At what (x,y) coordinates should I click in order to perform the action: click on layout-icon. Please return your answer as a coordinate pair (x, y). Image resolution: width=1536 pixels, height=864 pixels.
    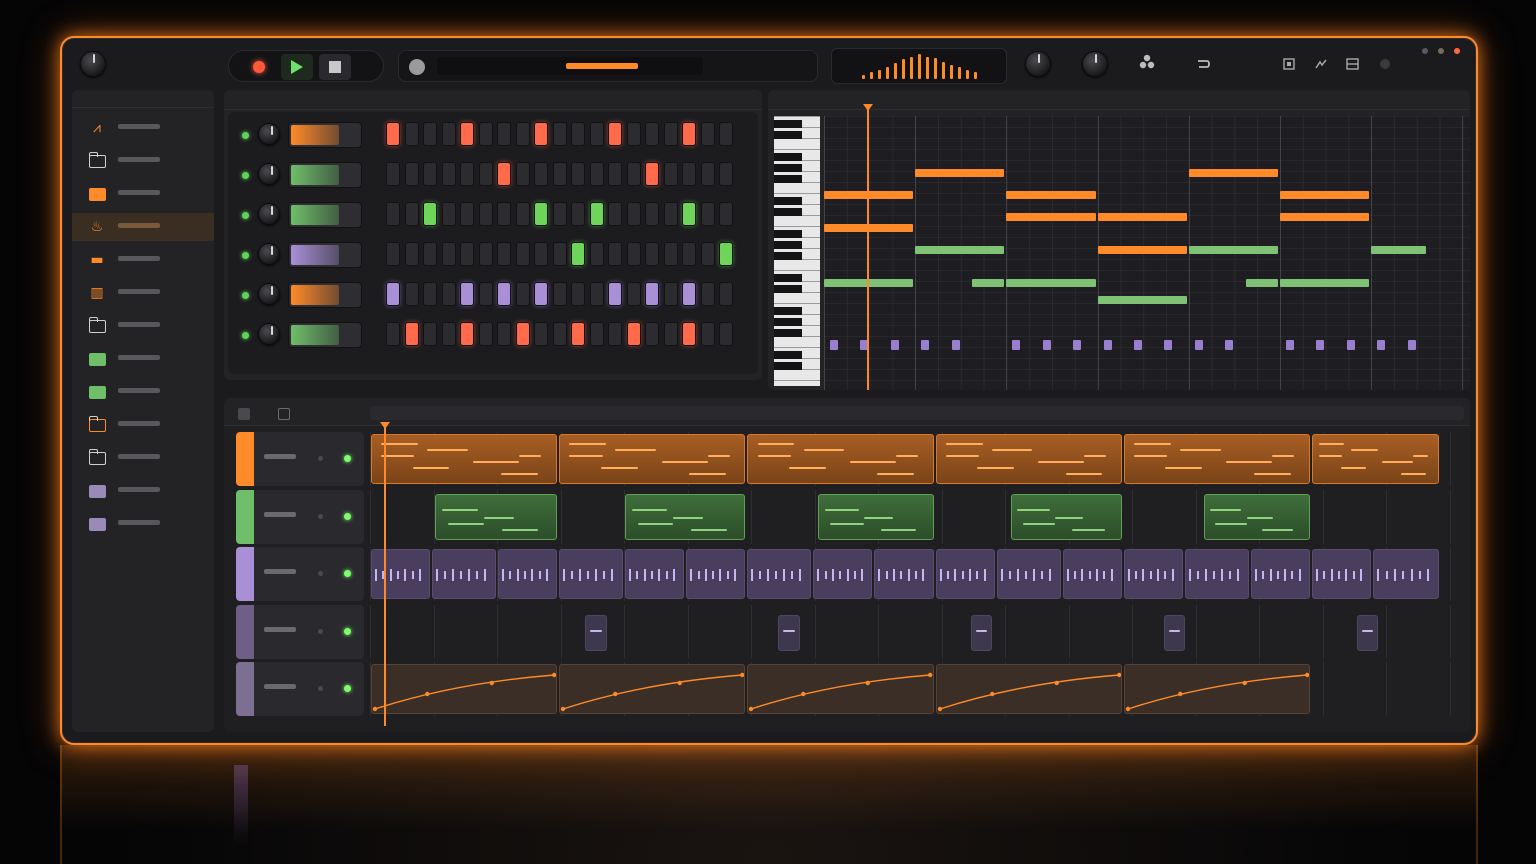
    Looking at the image, I should click on (1352, 64).